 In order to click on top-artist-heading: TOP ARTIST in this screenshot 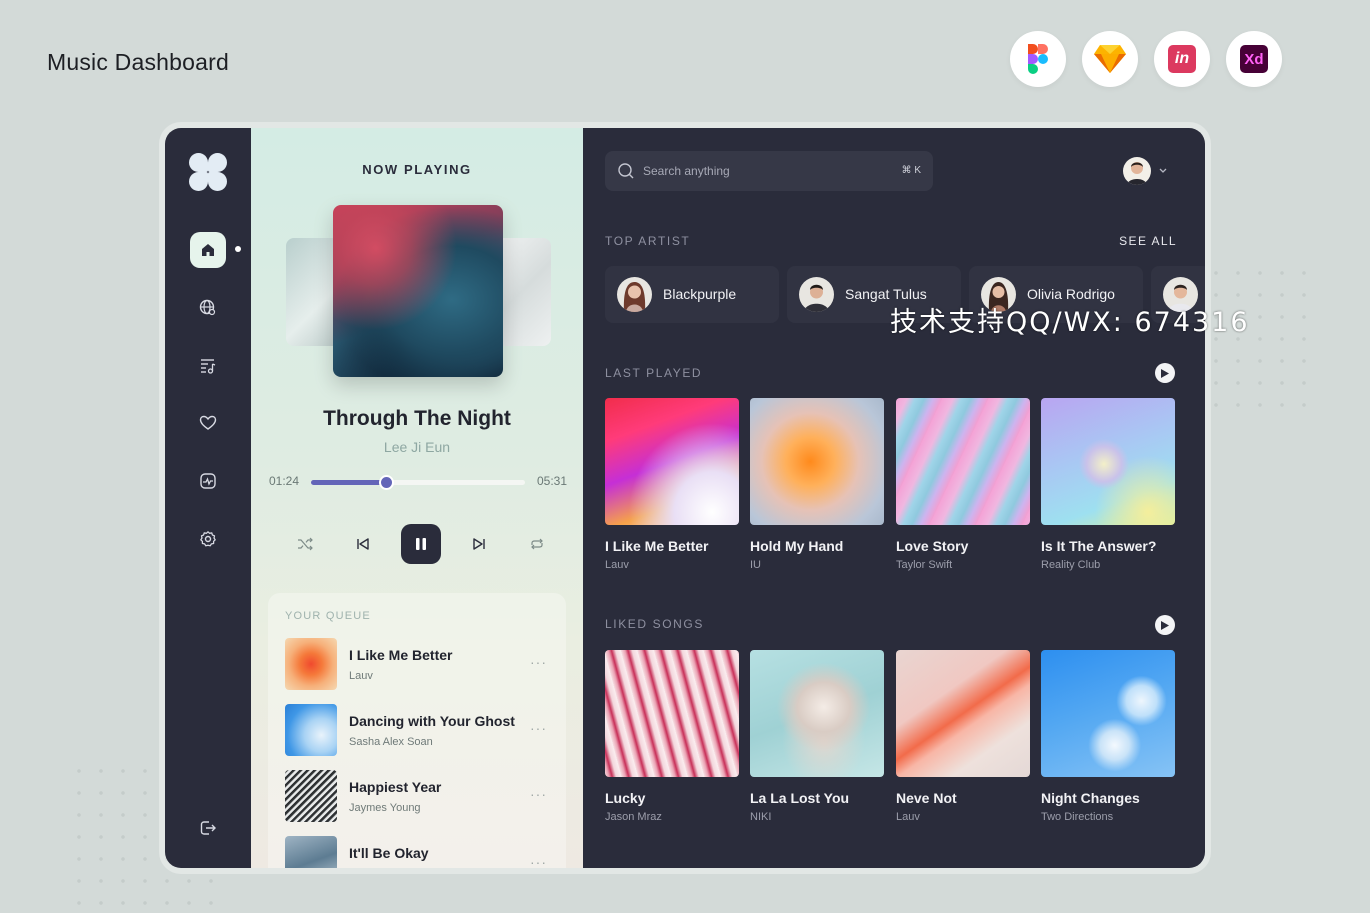, I will do `click(648, 241)`.